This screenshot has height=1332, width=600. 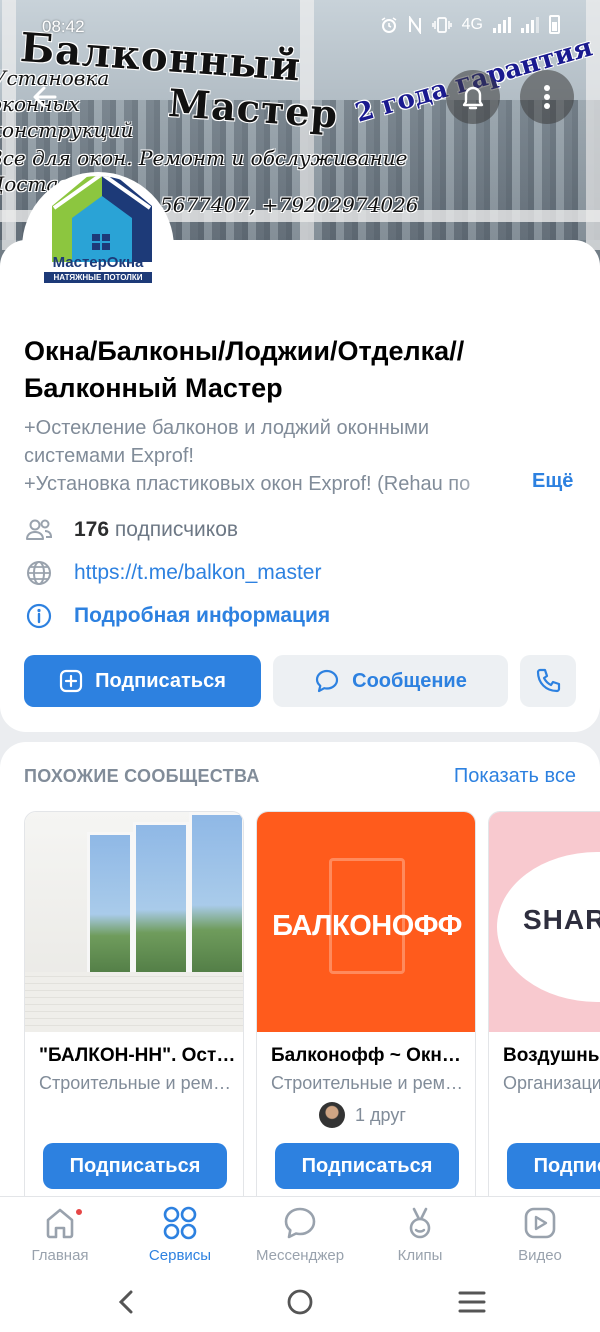 I want to click on people-icon, so click(x=39, y=529).